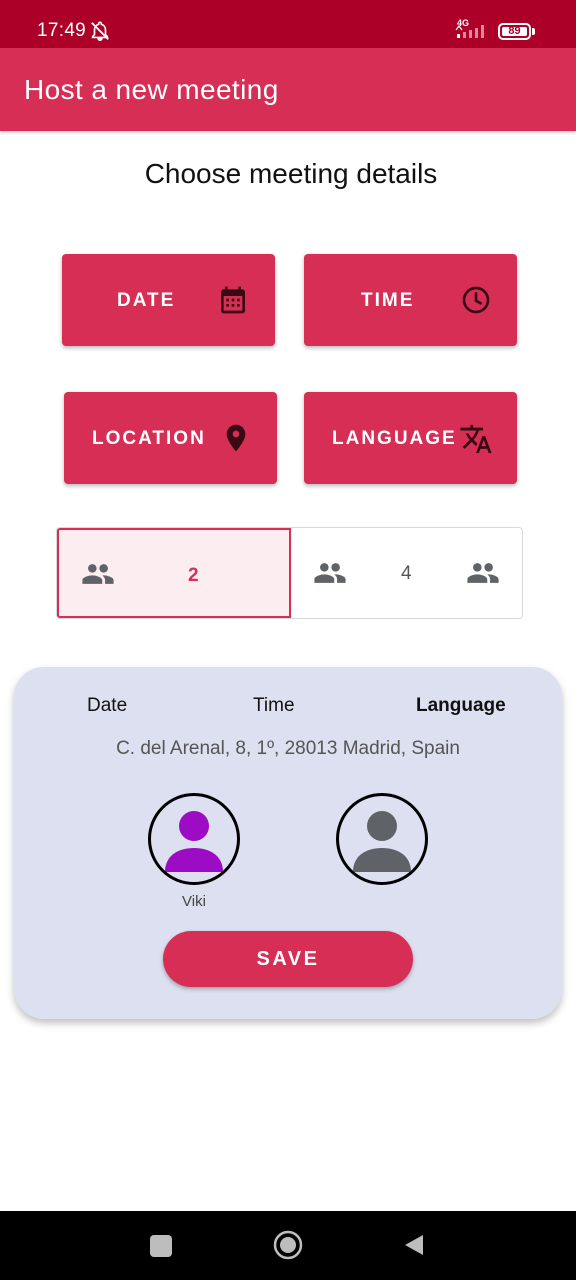 This screenshot has width=576, height=1280. Describe the element at coordinates (151, 89) in the screenshot. I see `app-title: Host a new meeting` at that location.